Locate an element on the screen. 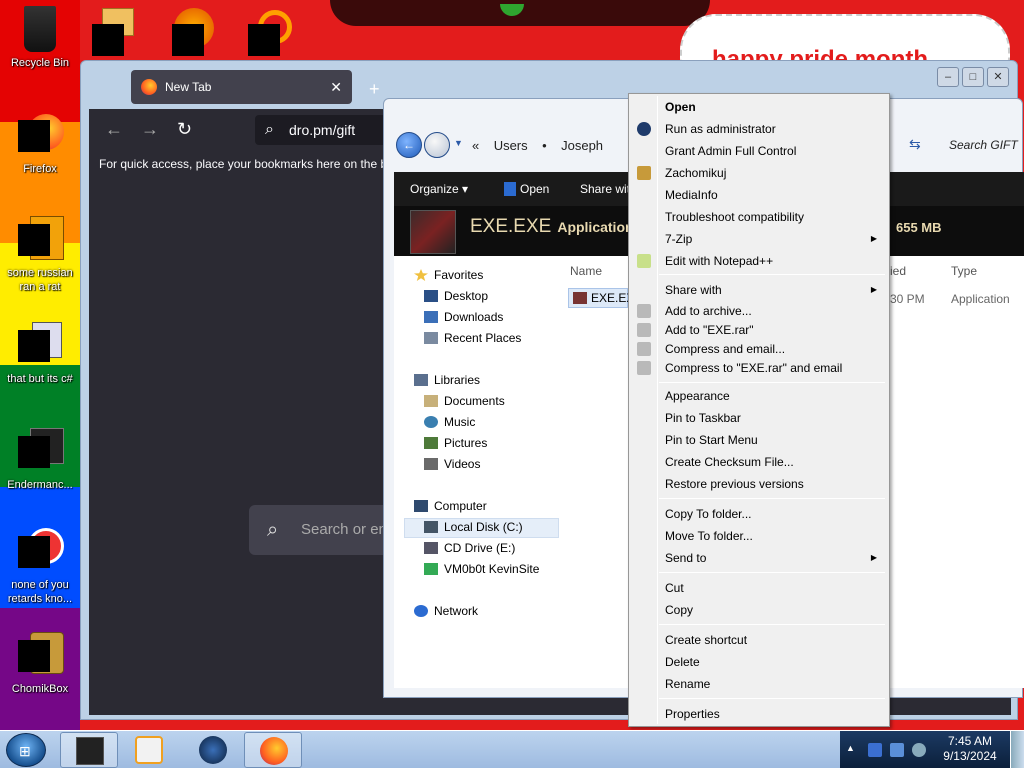 The image size is (1024, 768). desktop-icon-recycle-bin: Recycle Bin is located at coordinates (40, 38).